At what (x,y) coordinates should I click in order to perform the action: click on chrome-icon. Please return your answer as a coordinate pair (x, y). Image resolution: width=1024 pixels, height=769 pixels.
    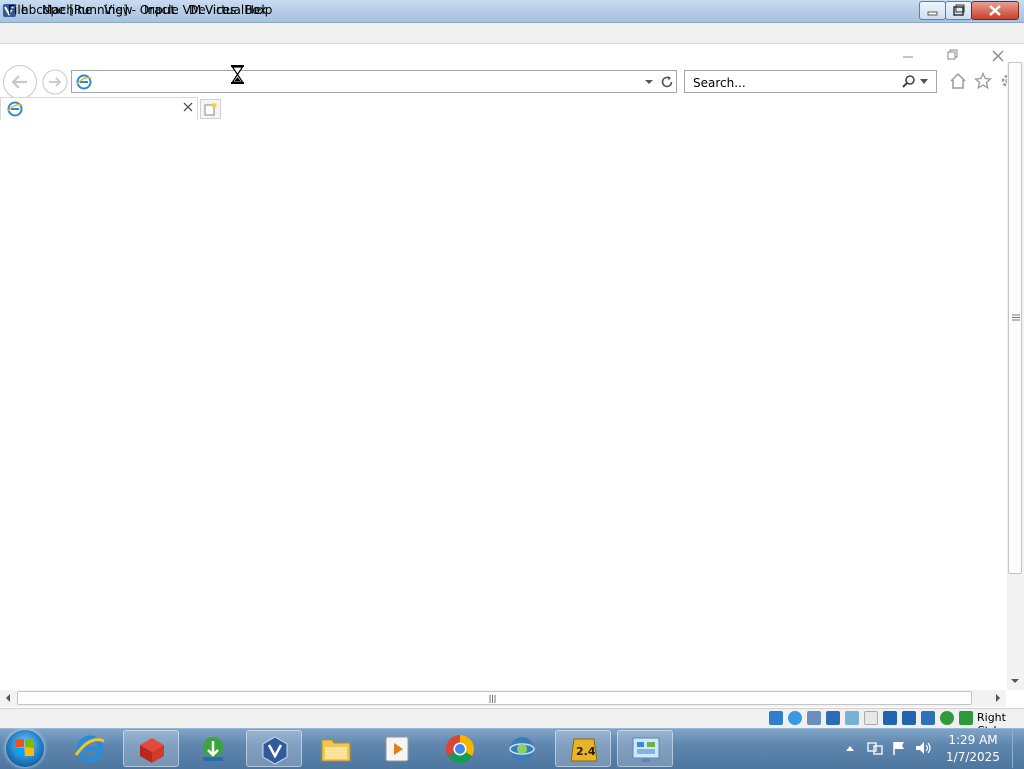
    Looking at the image, I should click on (460, 749).